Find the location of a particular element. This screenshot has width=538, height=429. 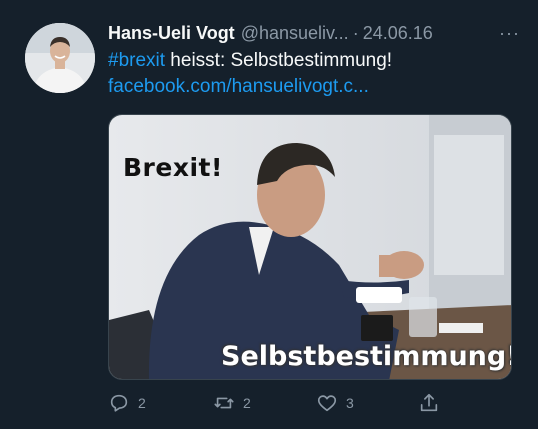

author-name: Hans-Ueli Vogt is located at coordinates (171, 33).